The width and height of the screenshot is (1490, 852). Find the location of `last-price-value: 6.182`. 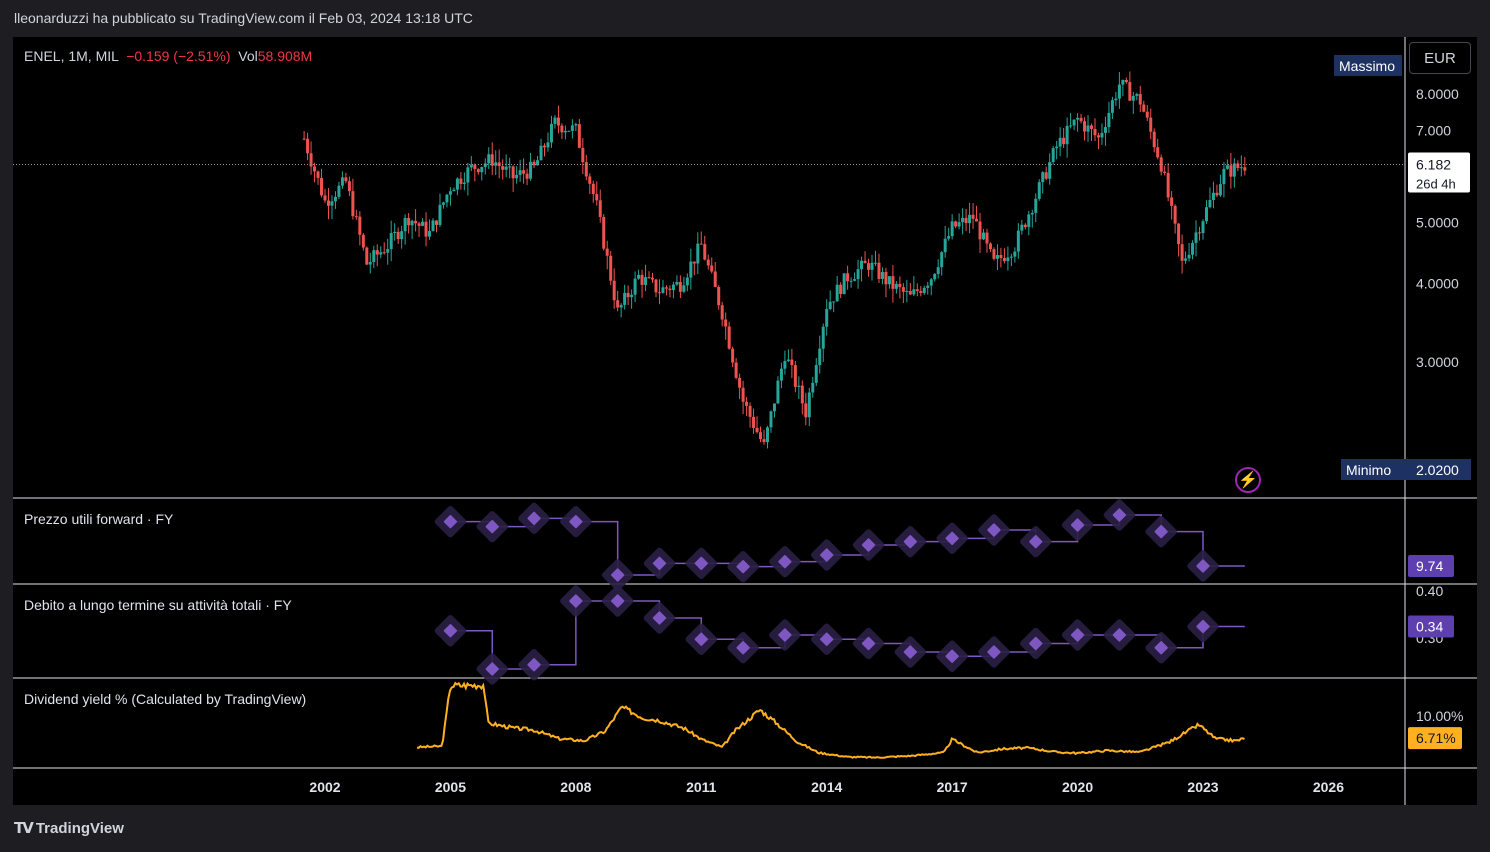

last-price-value: 6.182 is located at coordinates (1433, 165).